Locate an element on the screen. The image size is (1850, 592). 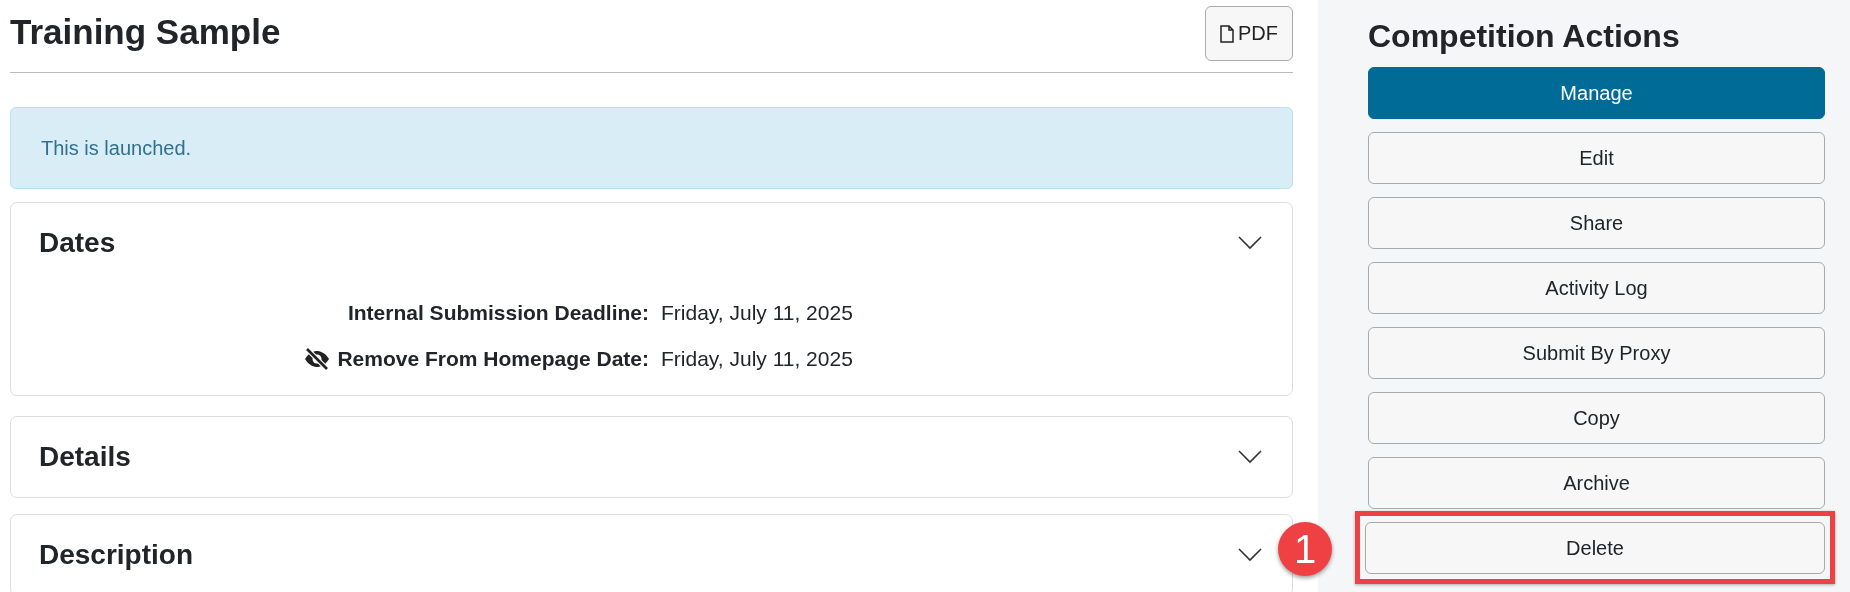
info-alert: This is launched. is located at coordinates (651, 148).